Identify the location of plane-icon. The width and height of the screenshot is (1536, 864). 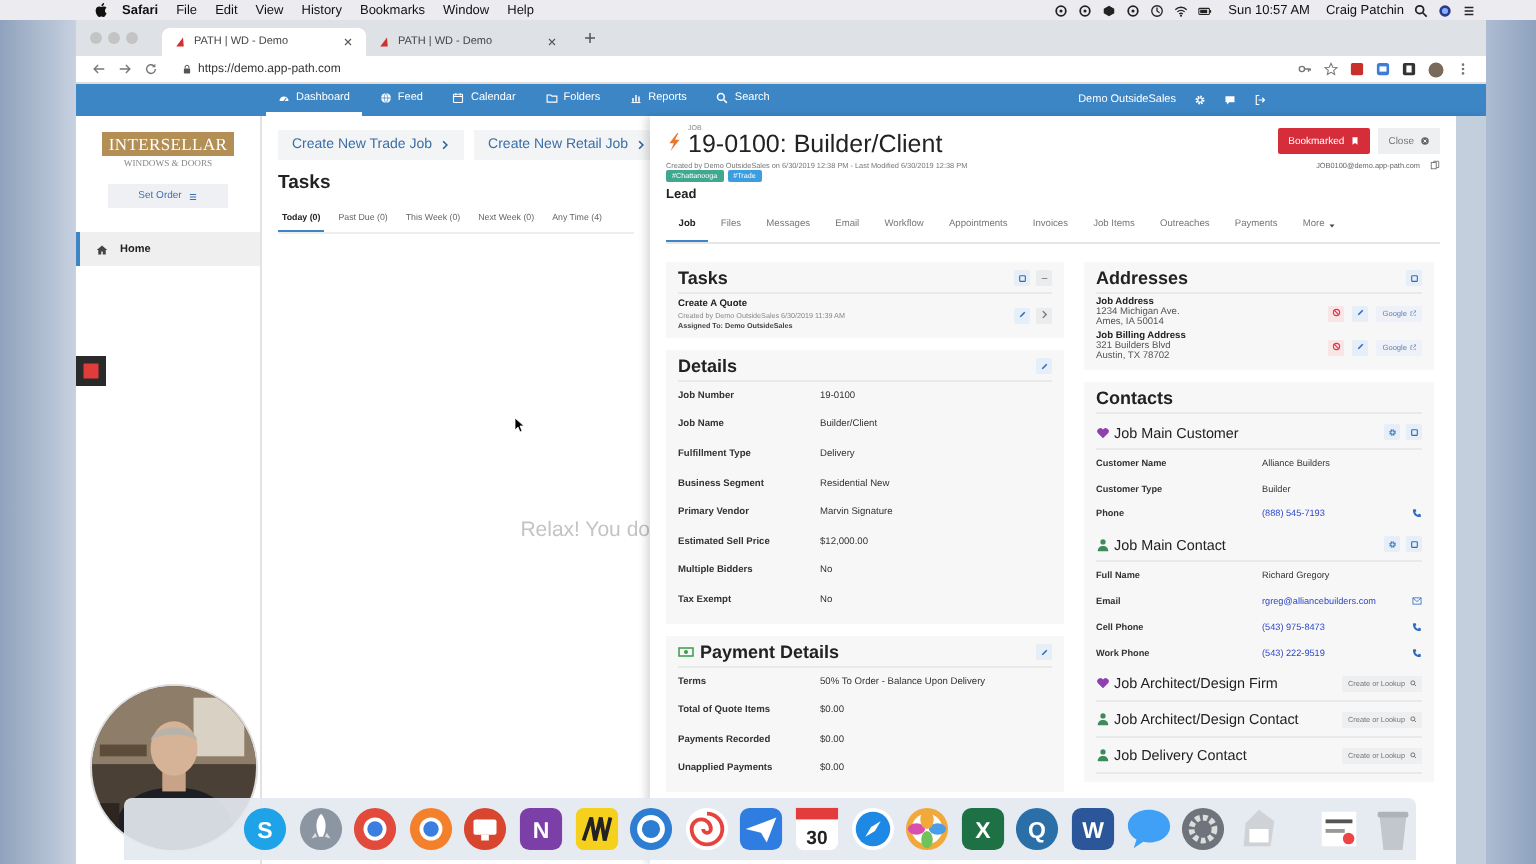
(761, 829).